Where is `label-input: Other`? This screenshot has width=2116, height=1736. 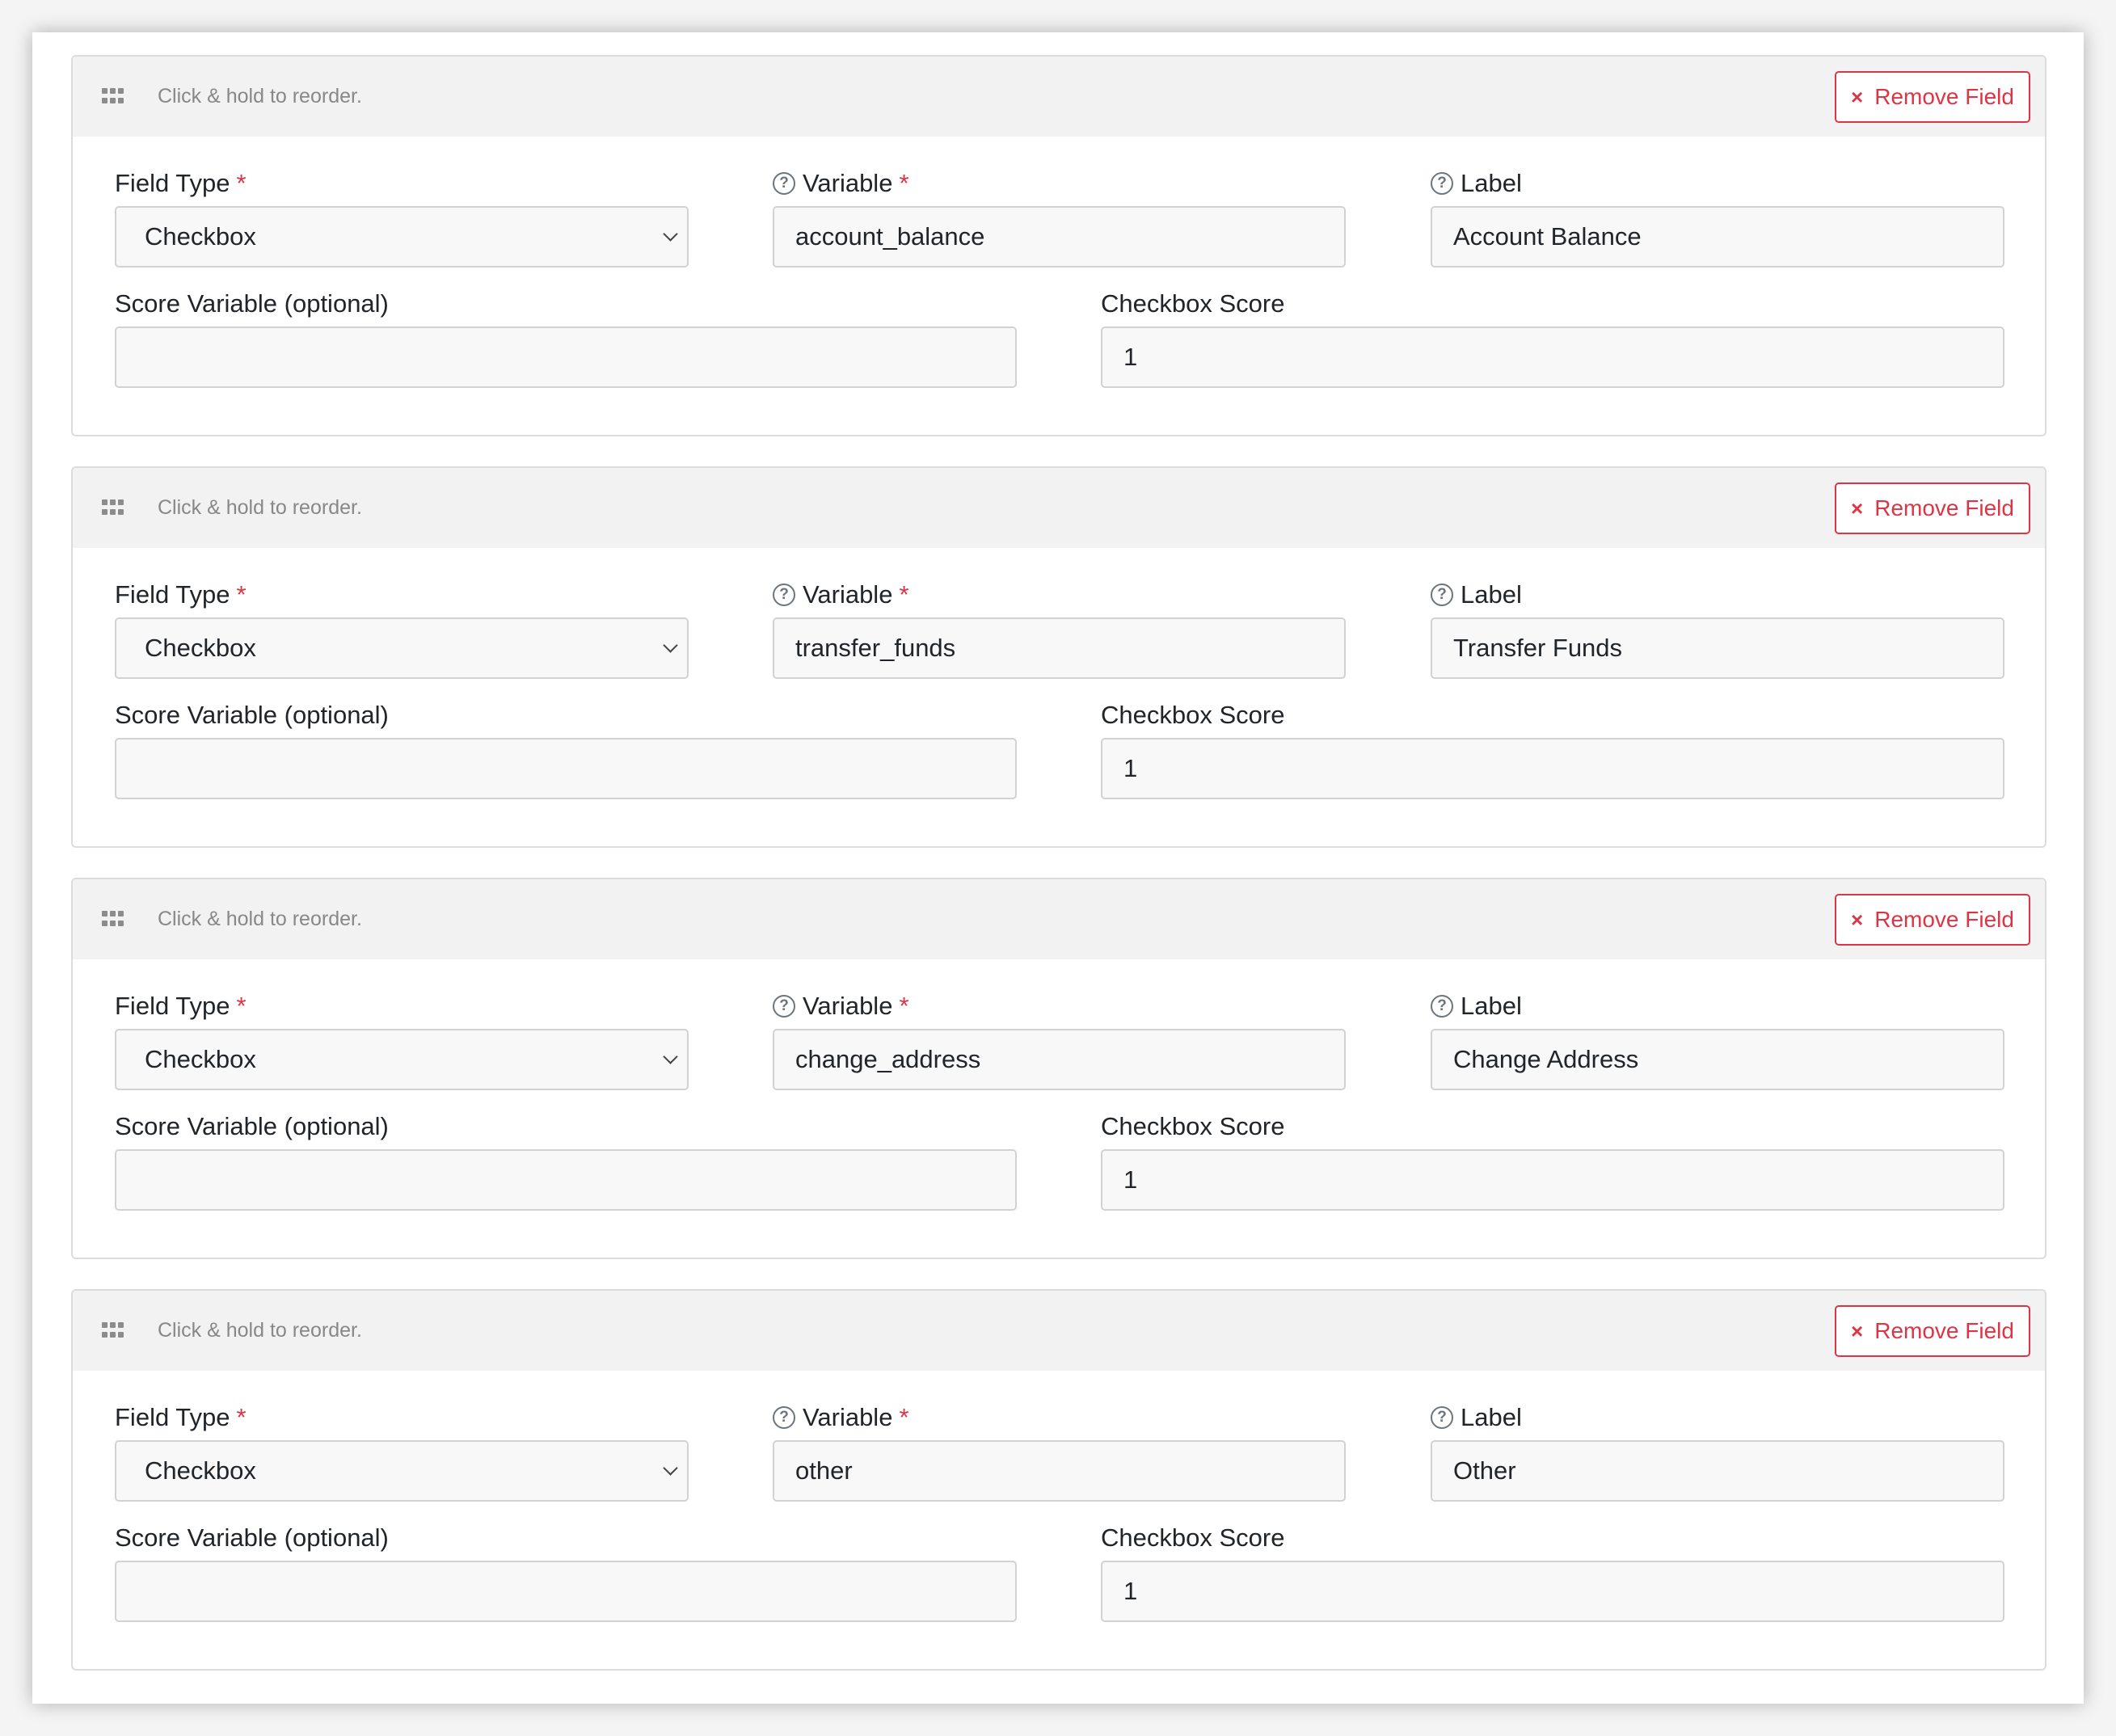 label-input: Other is located at coordinates (1717, 1471).